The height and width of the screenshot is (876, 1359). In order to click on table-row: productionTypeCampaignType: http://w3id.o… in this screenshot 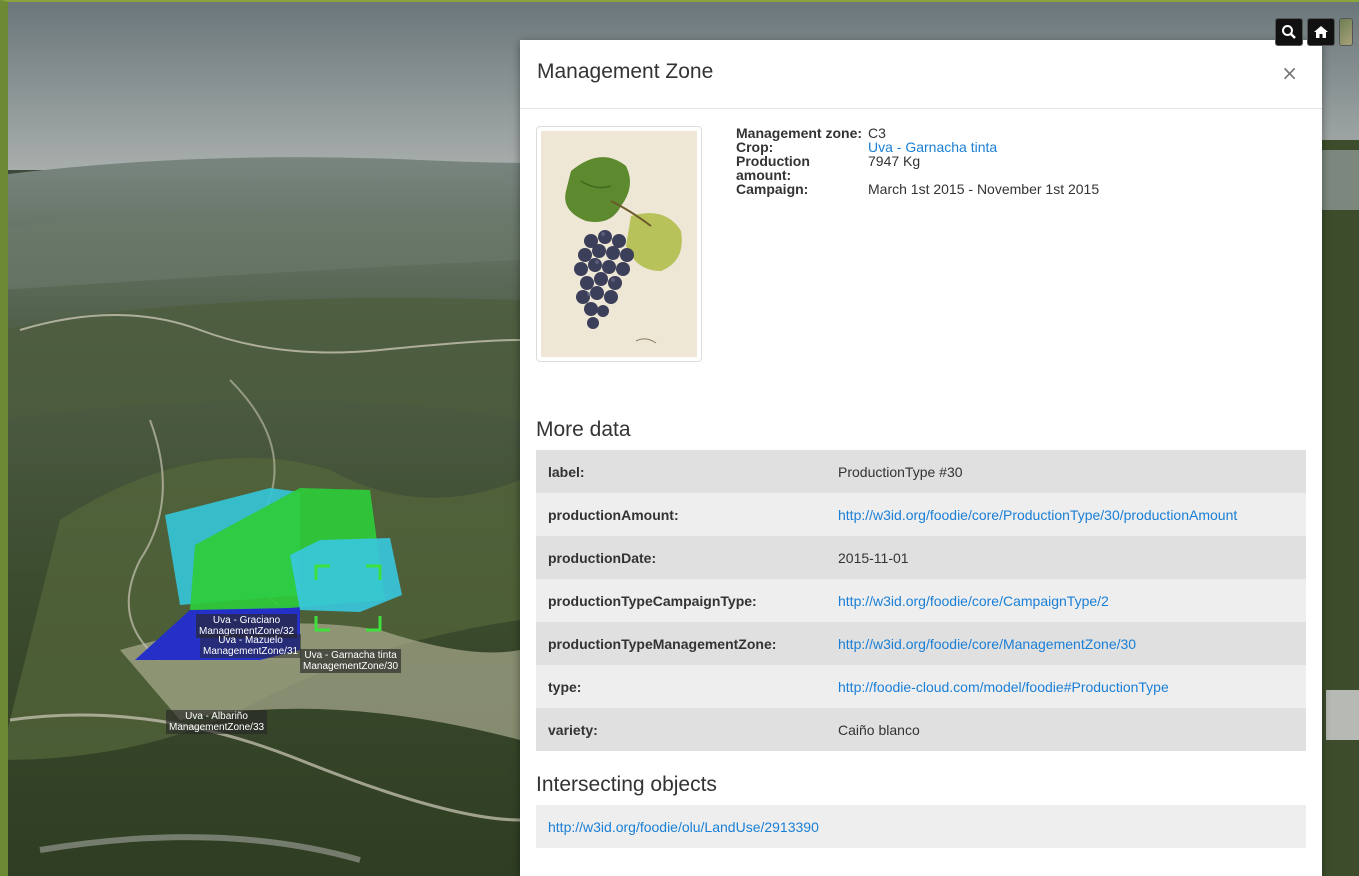, I will do `click(921, 600)`.